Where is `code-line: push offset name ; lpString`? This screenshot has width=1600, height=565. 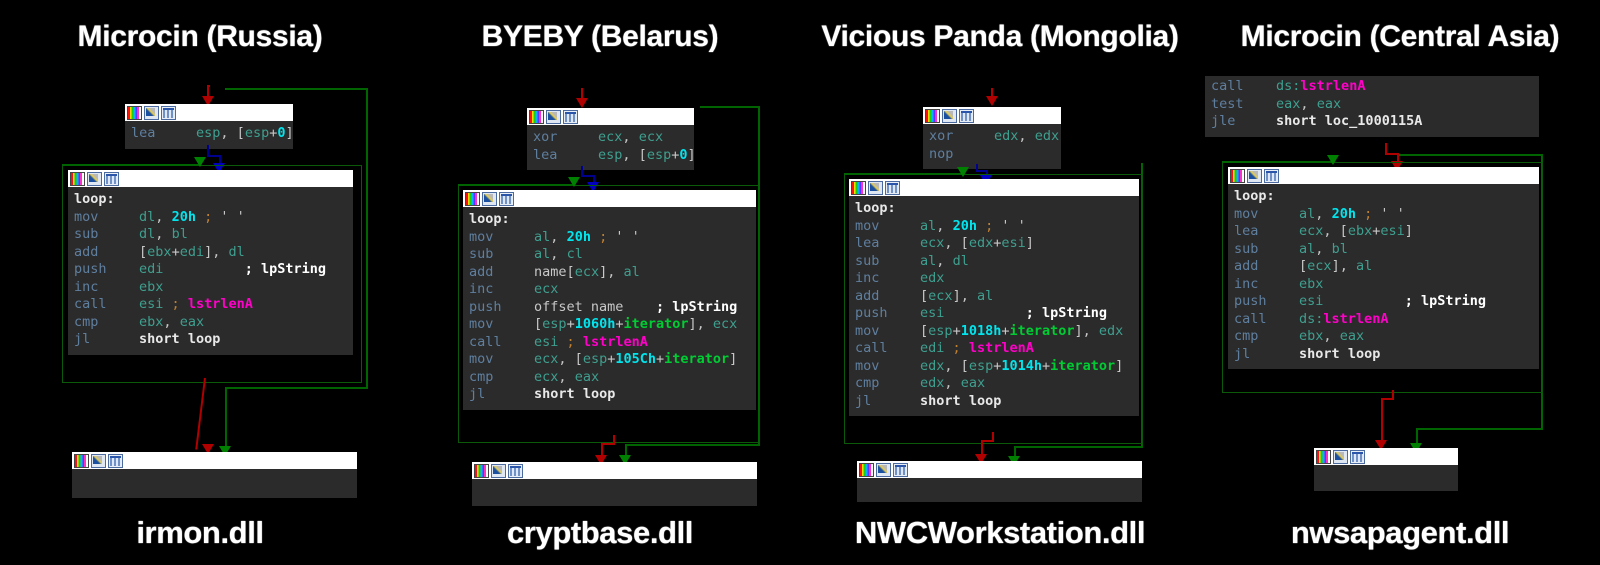
code-line: push offset name ; lpString is located at coordinates (603, 306).